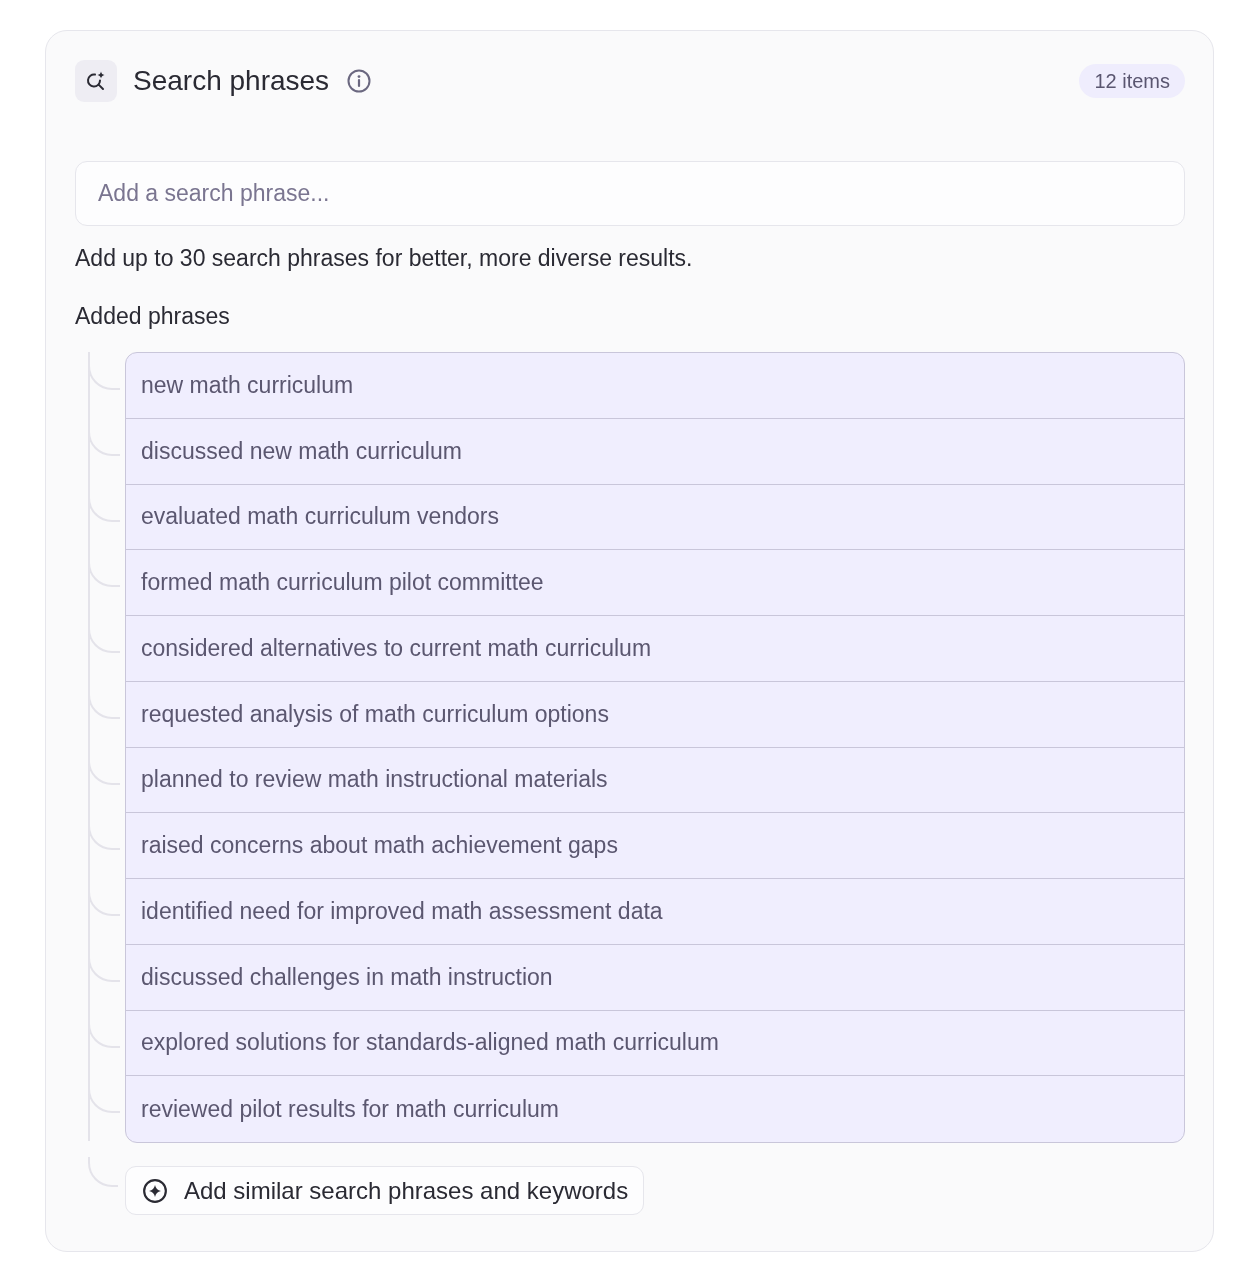  Describe the element at coordinates (655, 1109) in the screenshot. I see `phrase-item: reviewed pilot results for math curriculum` at that location.